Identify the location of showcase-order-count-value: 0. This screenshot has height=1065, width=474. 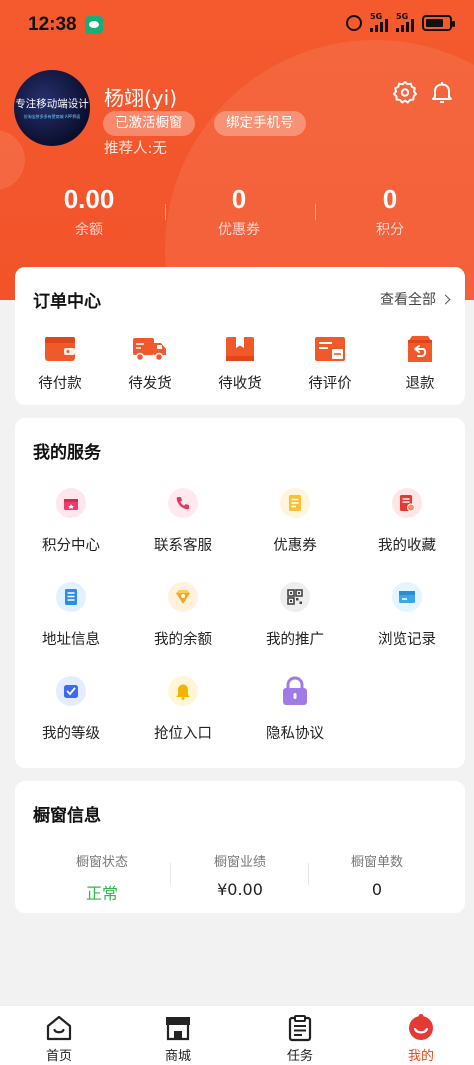
(377, 889).